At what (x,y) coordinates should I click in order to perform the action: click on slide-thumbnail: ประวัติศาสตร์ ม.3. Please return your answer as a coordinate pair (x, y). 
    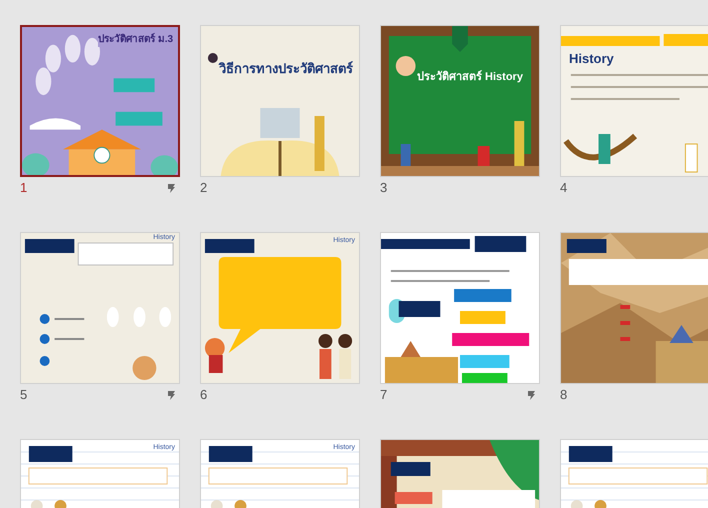
    Looking at the image, I should click on (100, 101).